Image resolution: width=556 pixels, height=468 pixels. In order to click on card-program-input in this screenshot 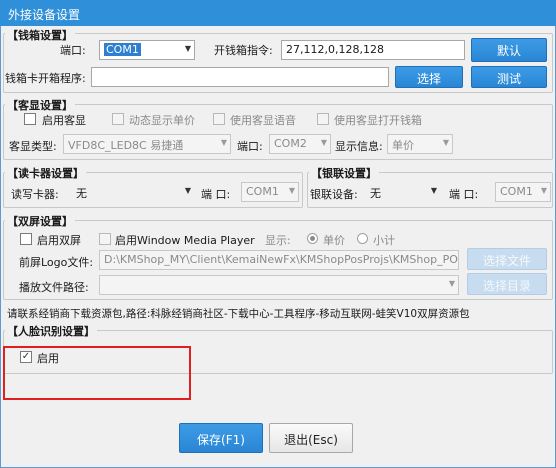, I will do `click(240, 77)`.